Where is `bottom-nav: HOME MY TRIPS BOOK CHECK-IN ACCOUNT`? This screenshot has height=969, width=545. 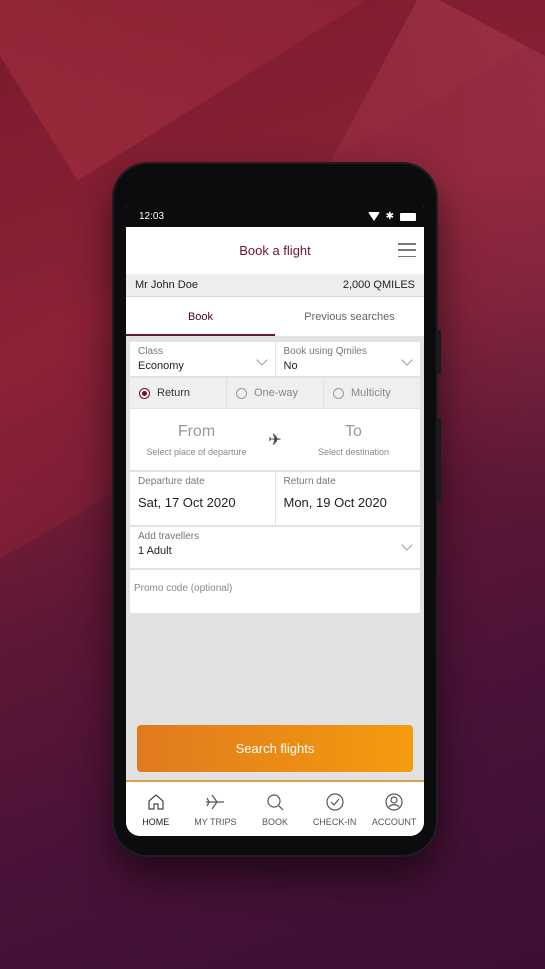
bottom-nav: HOME MY TRIPS BOOK CHECK-IN ACCOUNT is located at coordinates (275, 808).